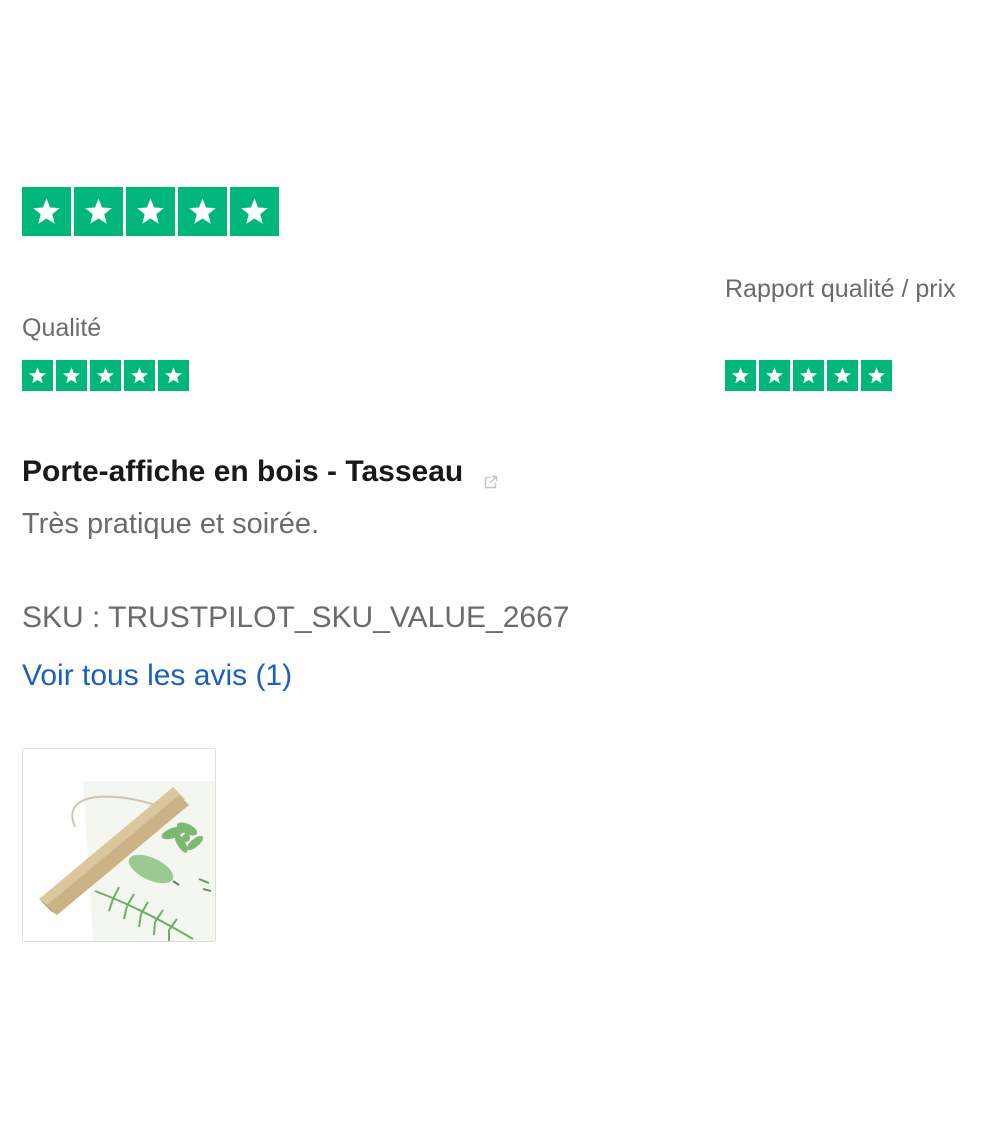 This screenshot has height=1125, width=1000. I want to click on product-thumbnail, so click(119, 845).